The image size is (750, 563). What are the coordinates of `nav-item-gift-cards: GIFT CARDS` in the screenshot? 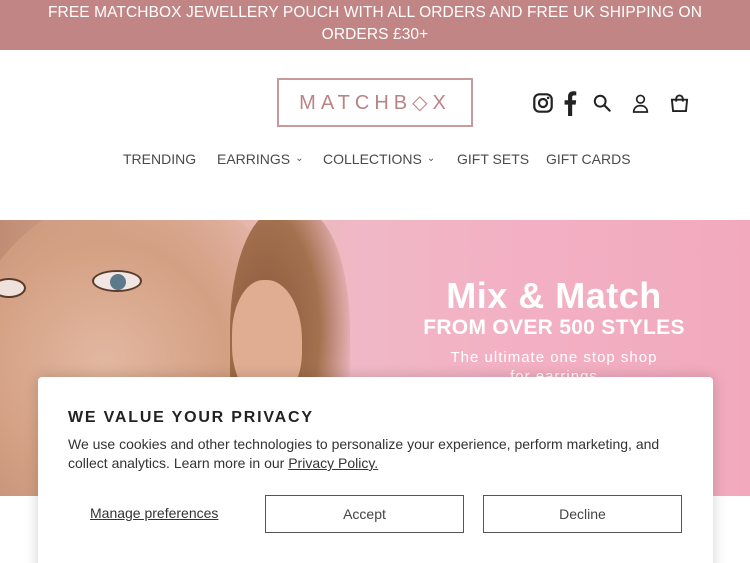 It's located at (588, 159).